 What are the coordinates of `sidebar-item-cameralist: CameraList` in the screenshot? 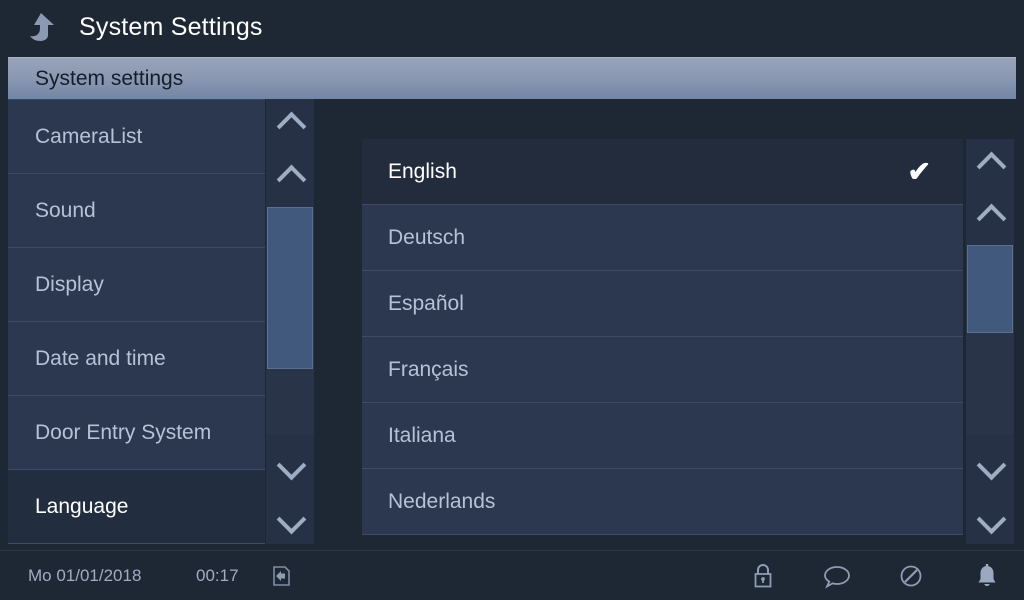 It's located at (136, 137).